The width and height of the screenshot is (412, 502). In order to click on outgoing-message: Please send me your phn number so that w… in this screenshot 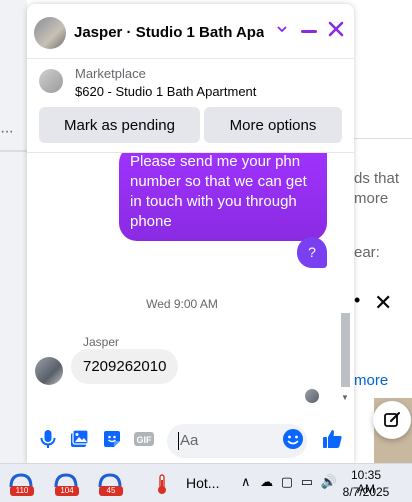, I will do `click(223, 197)`.